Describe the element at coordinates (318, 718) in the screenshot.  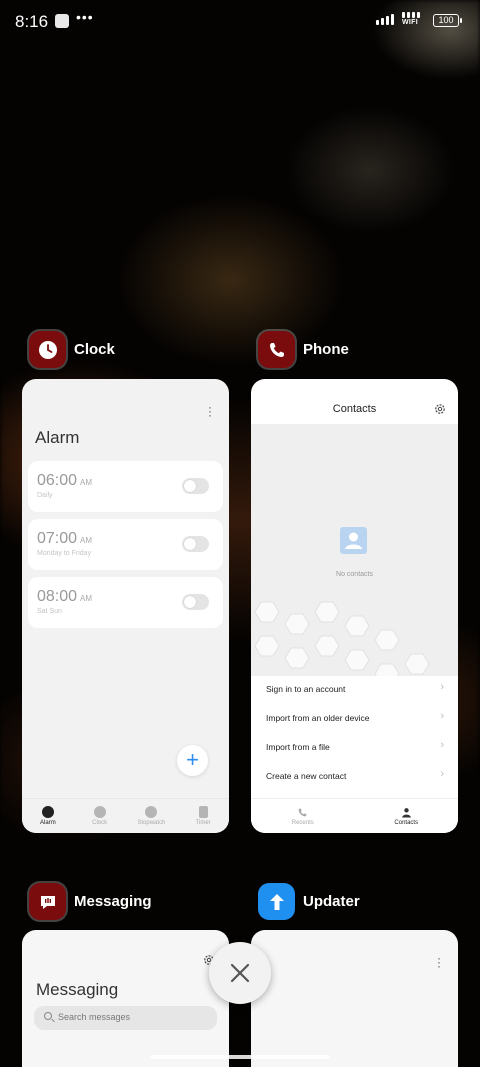
I see `menu-item-label: Import from an older device` at that location.